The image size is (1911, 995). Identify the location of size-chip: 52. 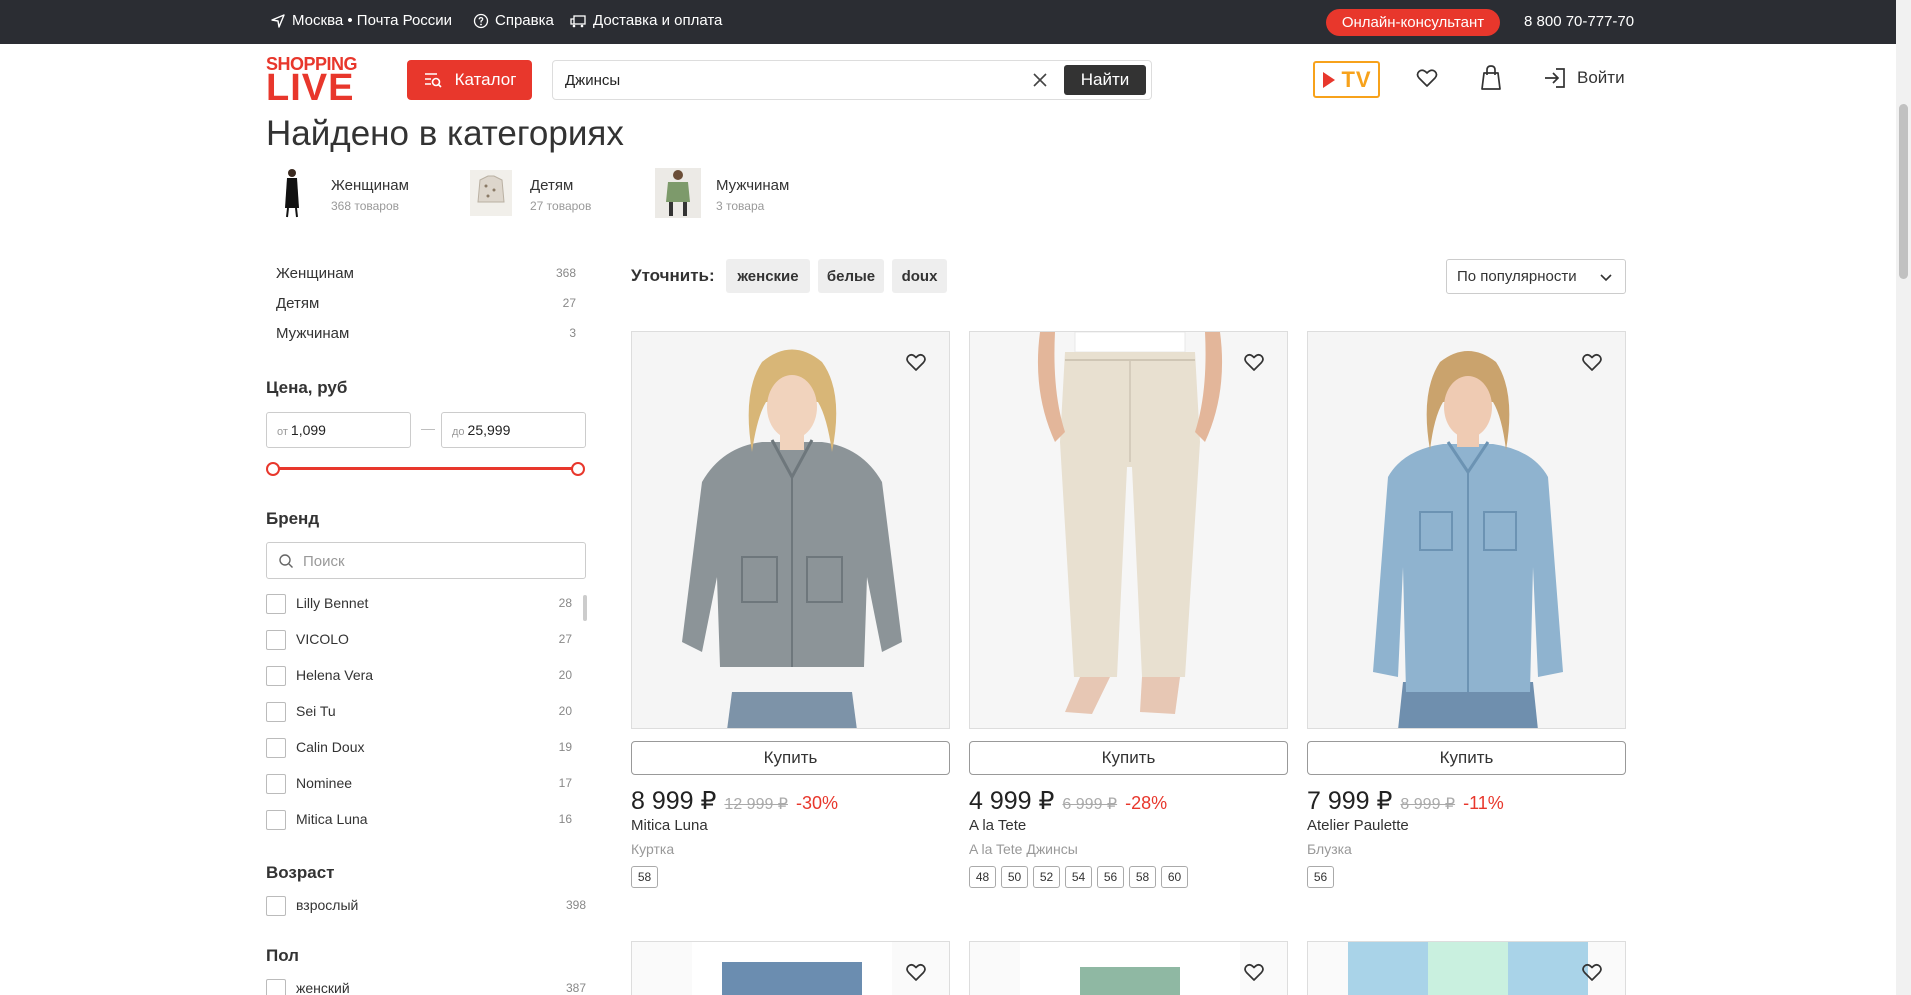
(1046, 877).